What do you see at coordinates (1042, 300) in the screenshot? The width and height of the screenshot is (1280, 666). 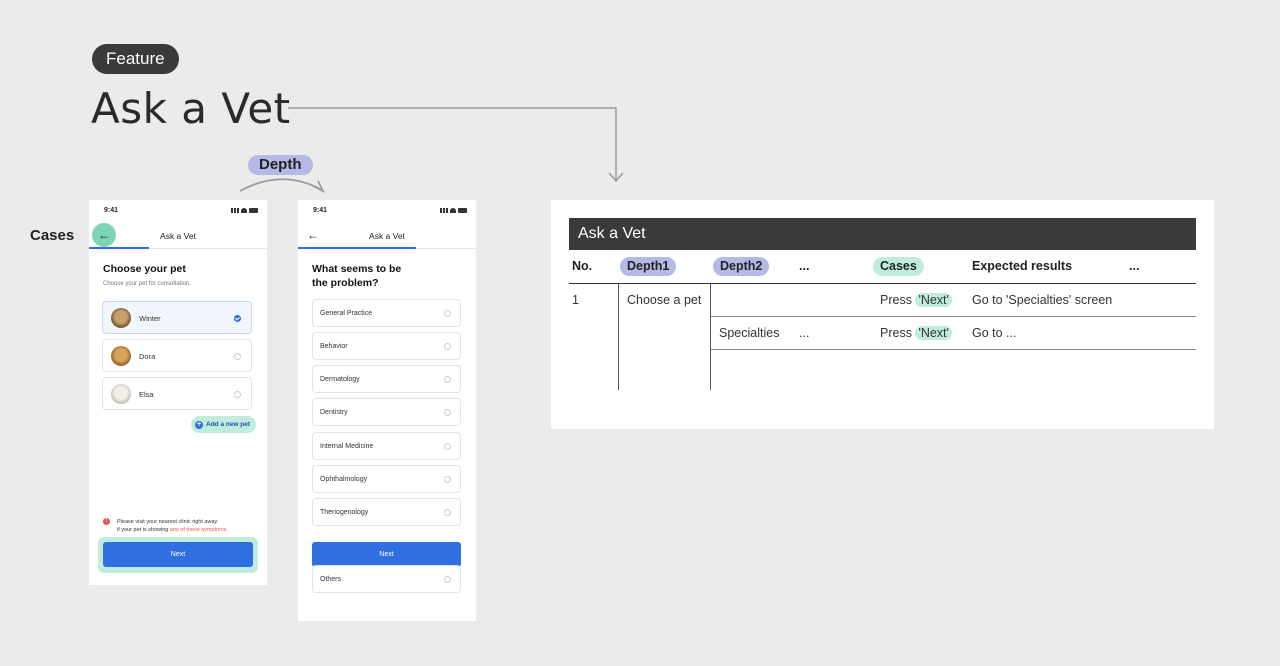 I see `row1-expected: Go to 'Specialties' screen` at bounding box center [1042, 300].